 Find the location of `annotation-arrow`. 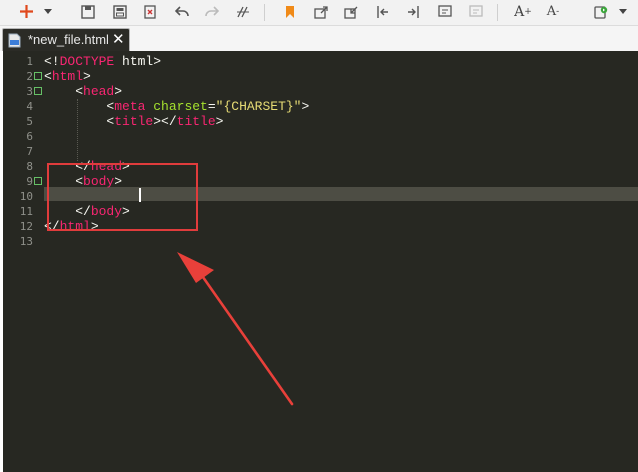

annotation-arrow is located at coordinates (235, 329).